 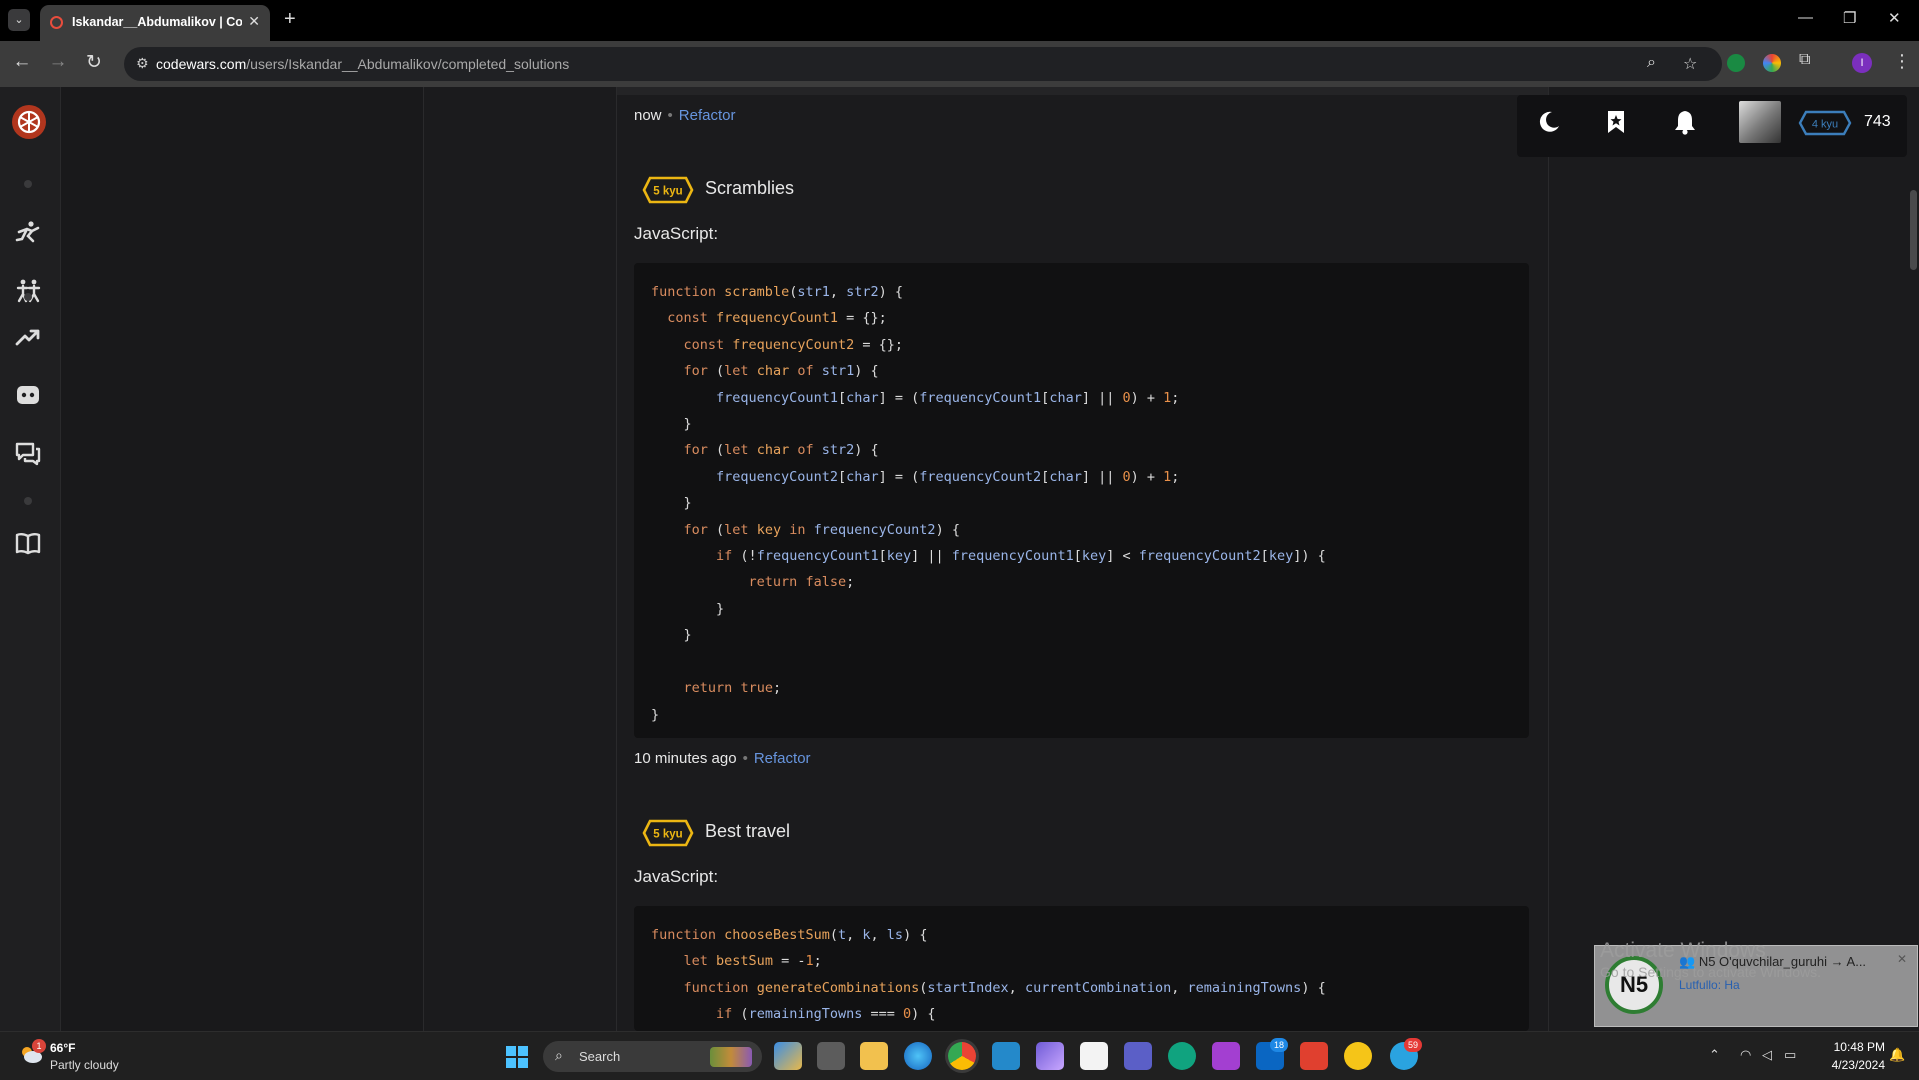 I want to click on codewars-favicon-icon, so click(x=56, y=22).